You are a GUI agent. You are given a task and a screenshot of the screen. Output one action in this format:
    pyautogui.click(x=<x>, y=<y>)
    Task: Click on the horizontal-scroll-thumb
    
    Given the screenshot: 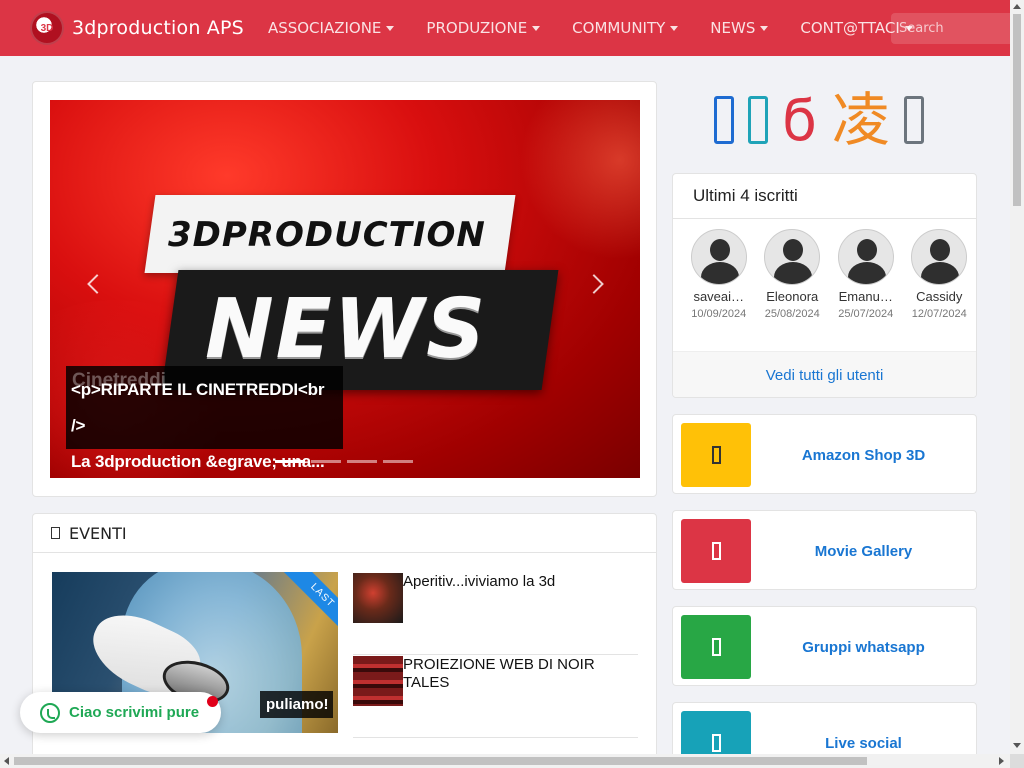 What is the action you would take?
    pyautogui.click(x=440, y=761)
    